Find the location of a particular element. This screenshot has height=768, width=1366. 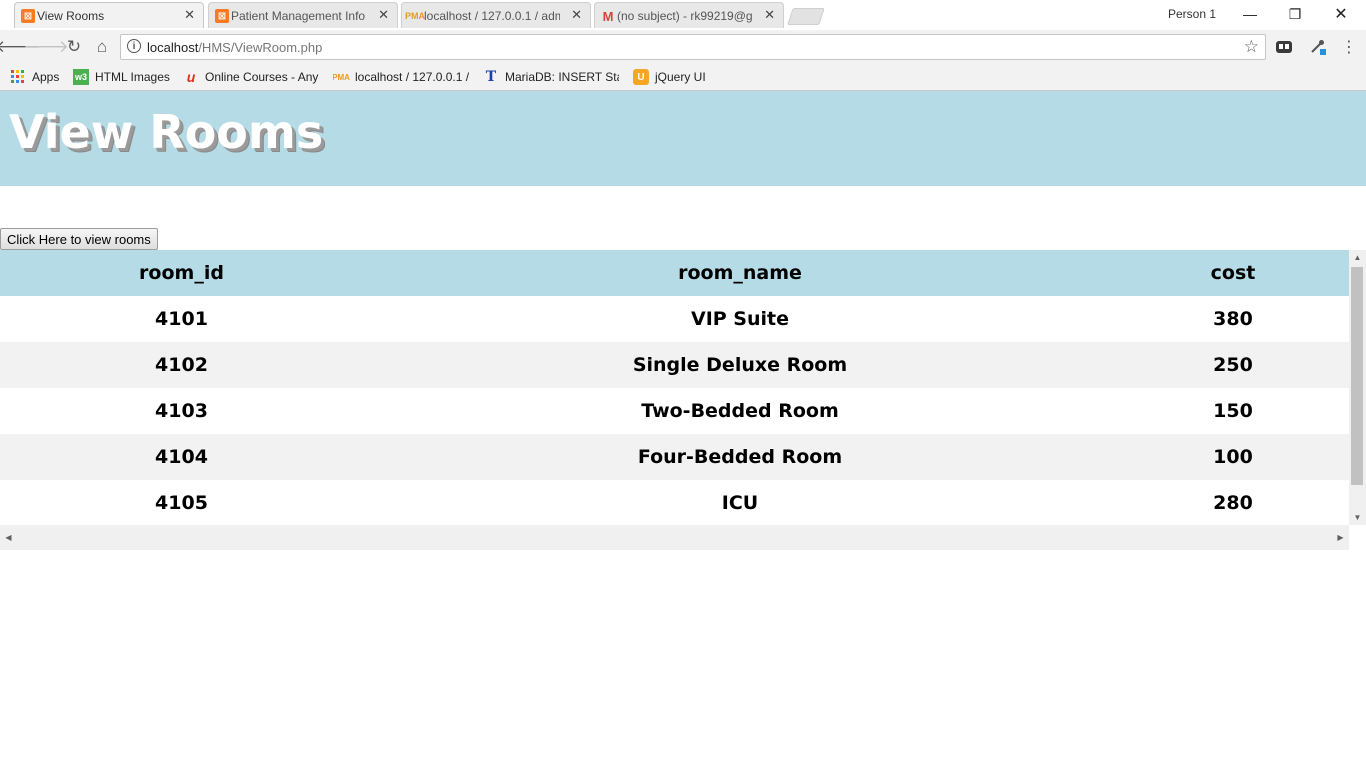

view-rooms-button: Click Here to view rooms is located at coordinates (79, 239).